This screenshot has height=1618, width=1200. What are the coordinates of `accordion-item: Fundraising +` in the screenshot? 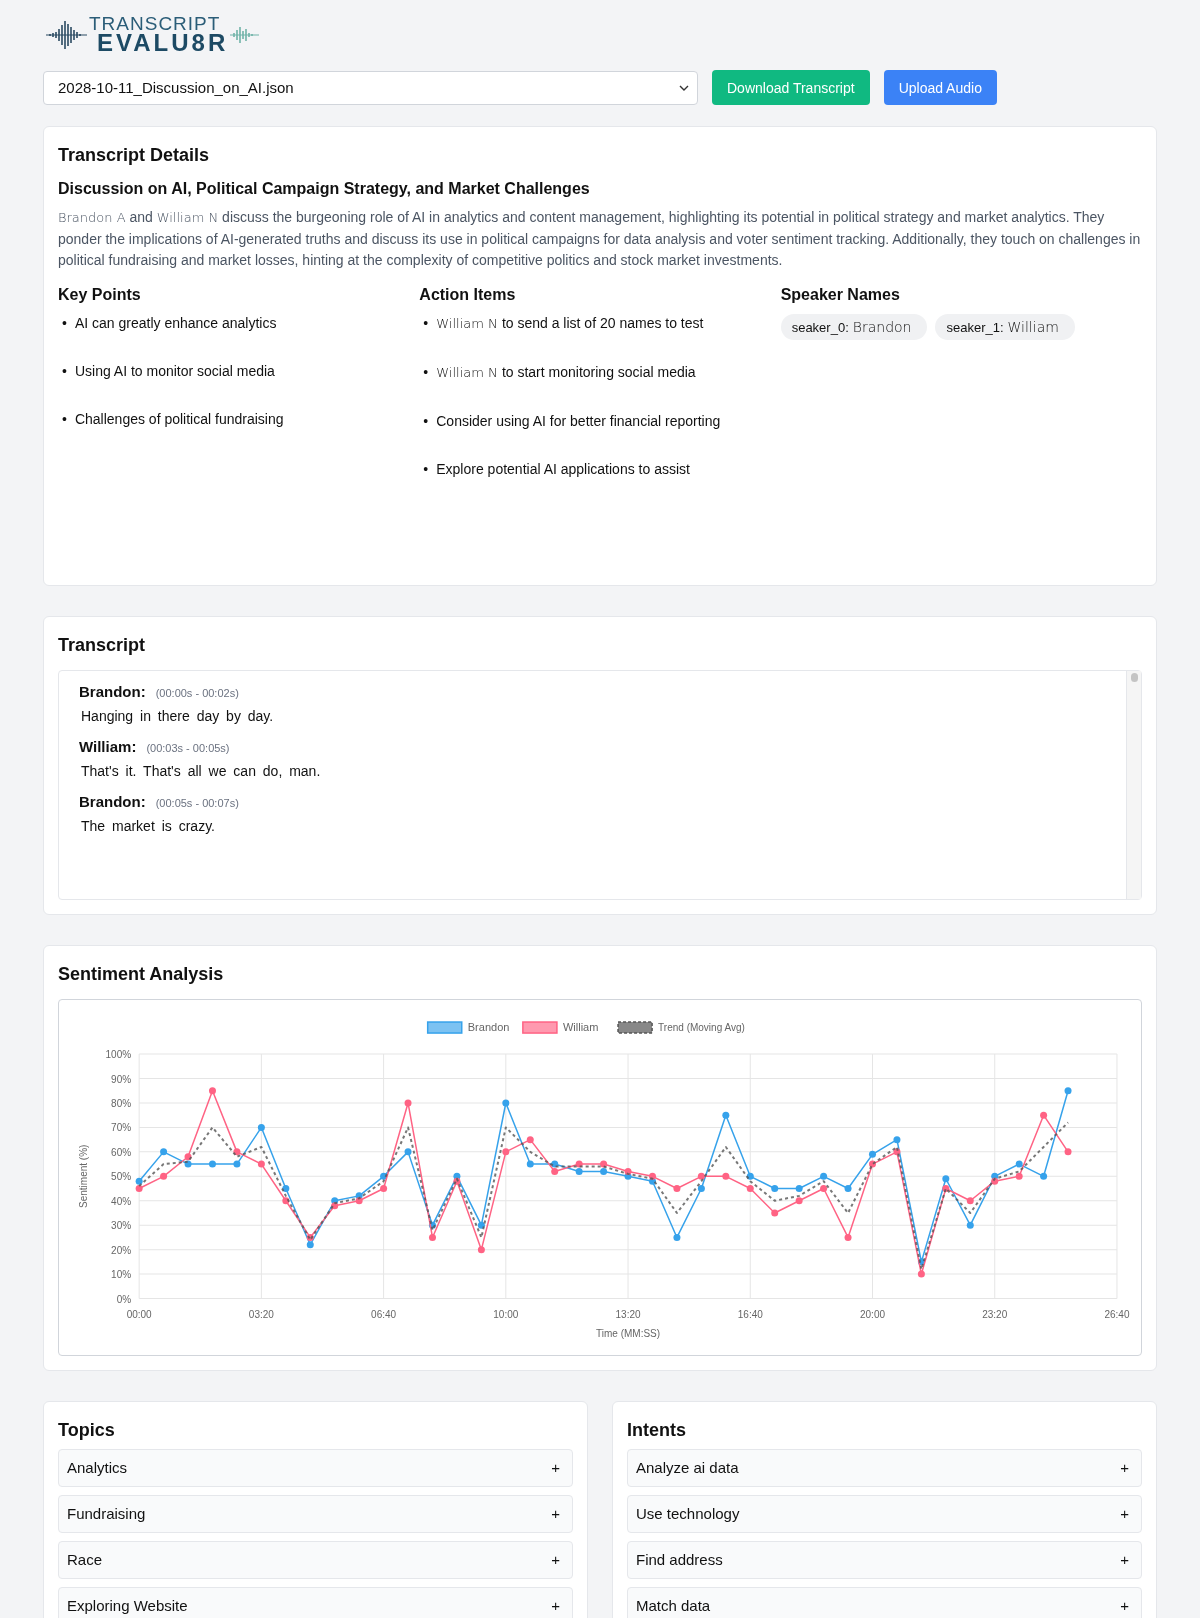 It's located at (315, 1513).